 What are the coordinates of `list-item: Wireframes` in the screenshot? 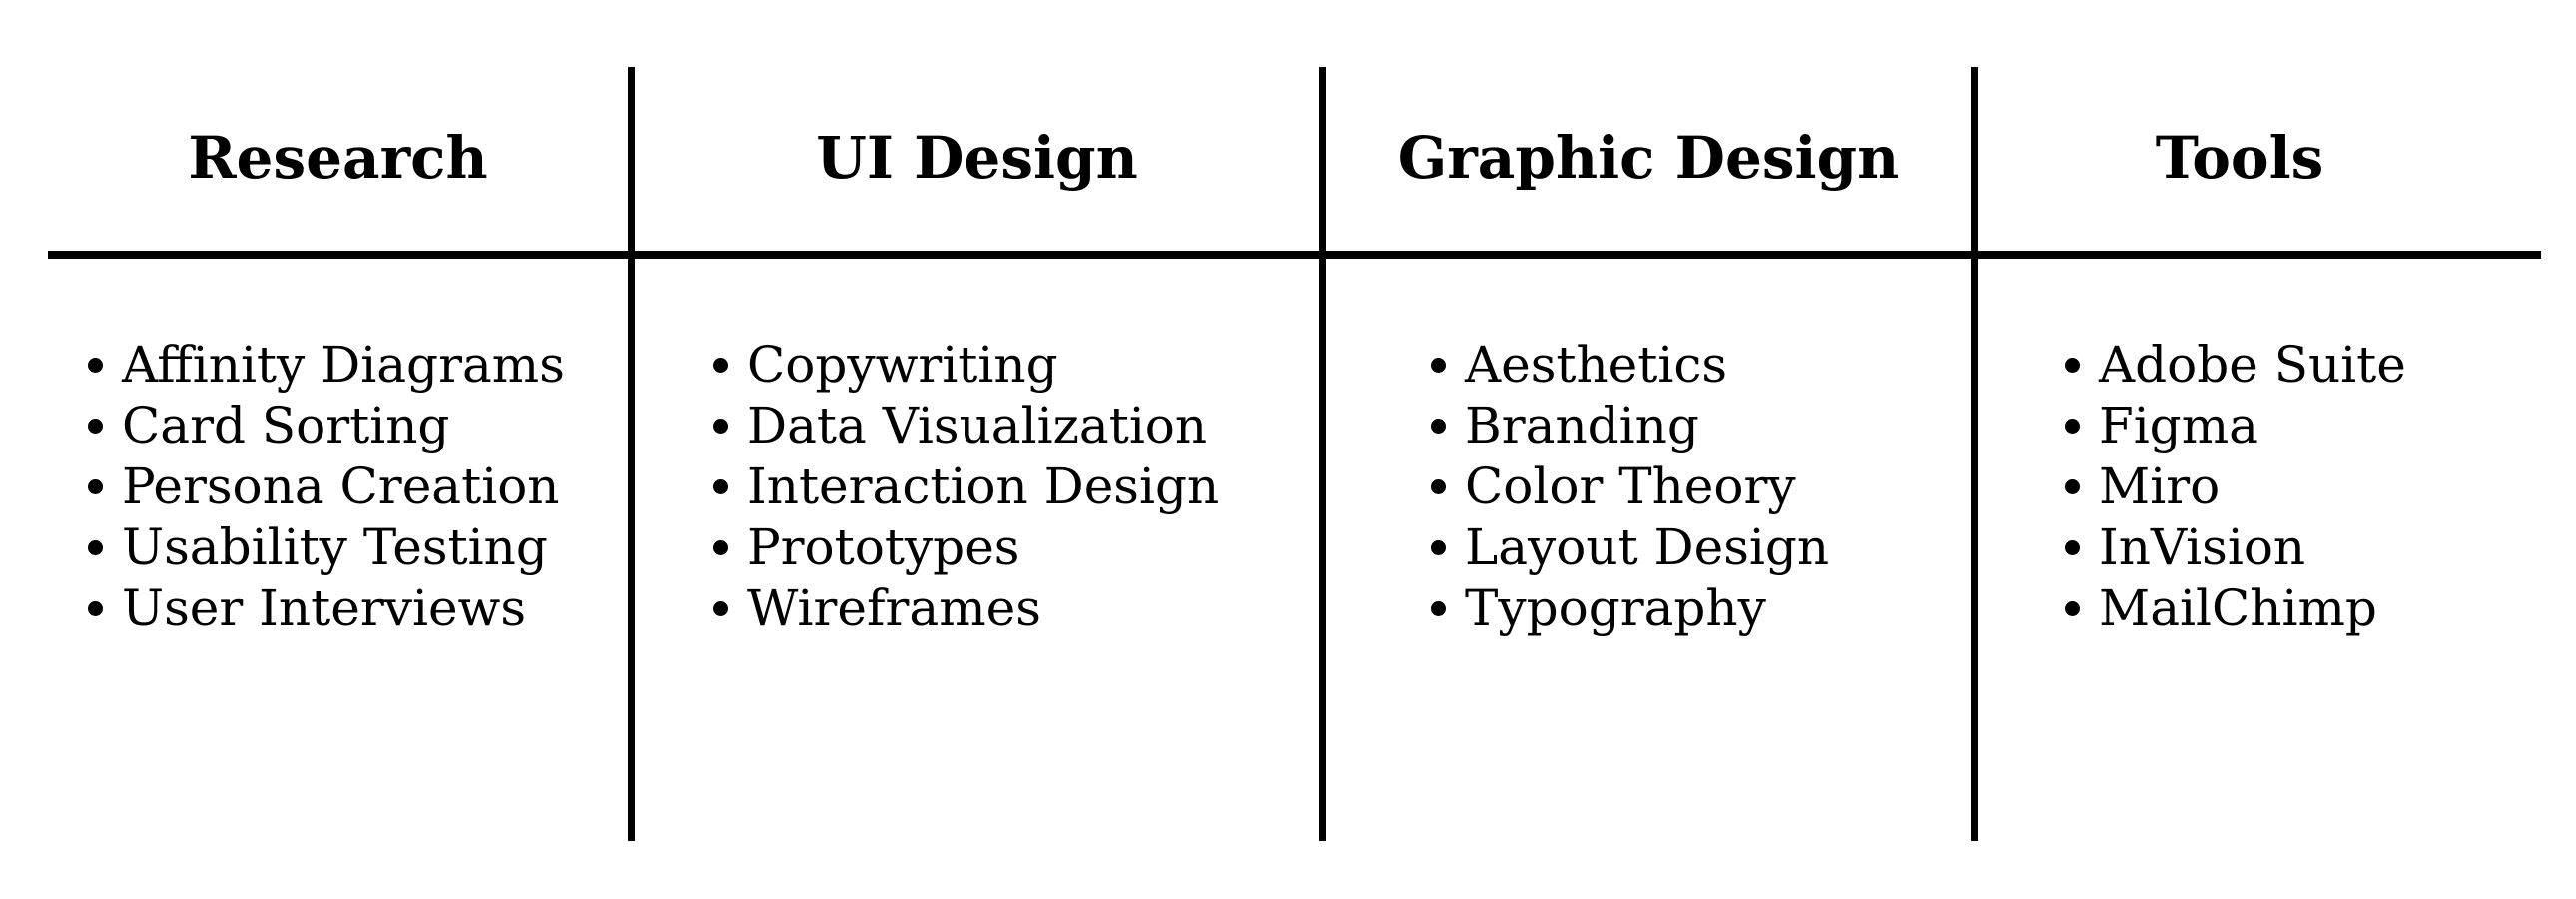 It's located at (966, 608).